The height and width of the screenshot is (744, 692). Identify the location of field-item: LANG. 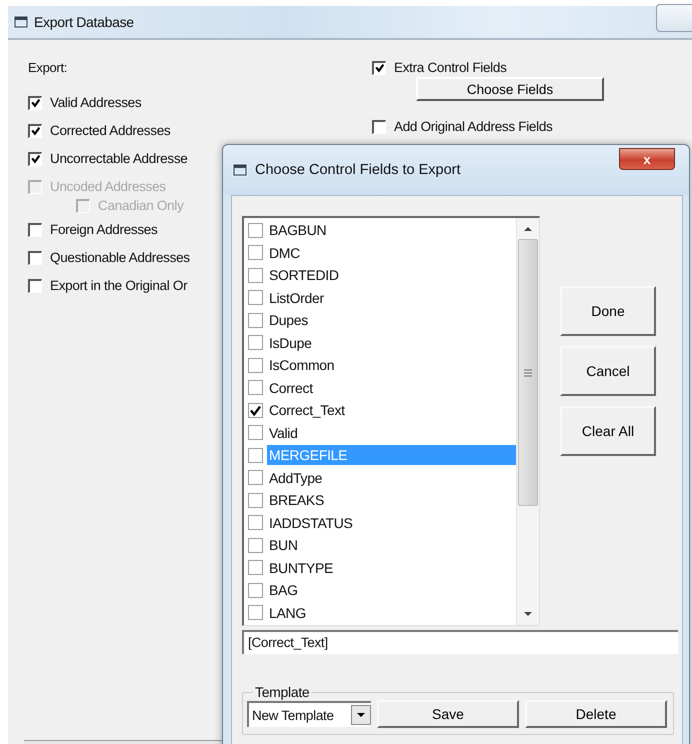
(380, 613).